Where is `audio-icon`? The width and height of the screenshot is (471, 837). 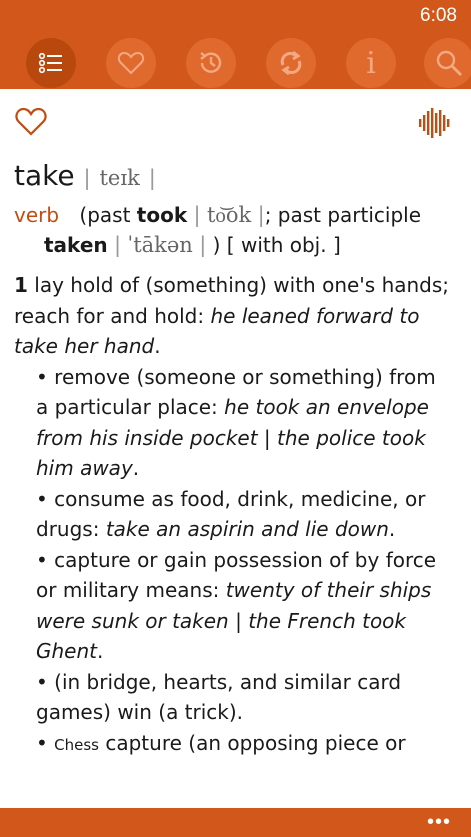 audio-icon is located at coordinates (435, 123).